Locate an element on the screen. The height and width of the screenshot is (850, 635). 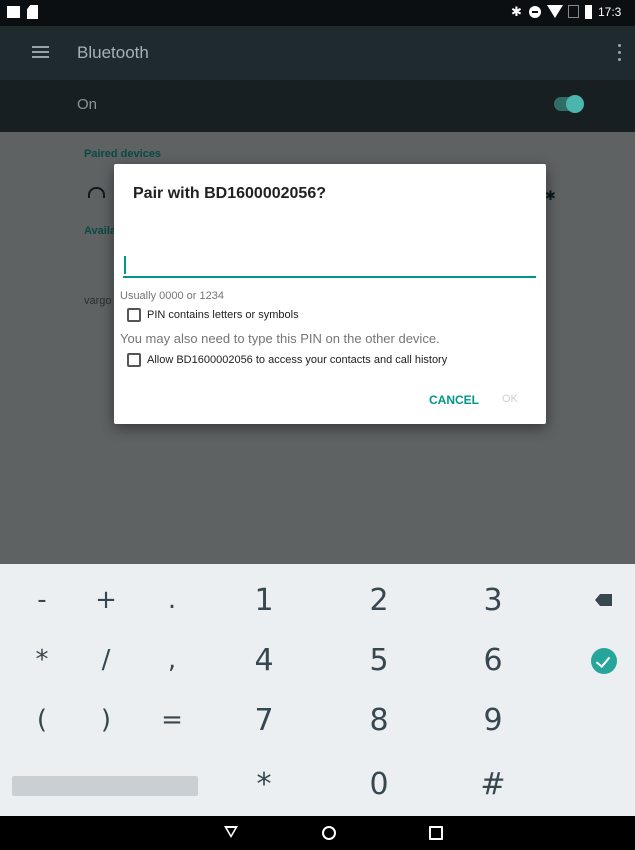
key-3: 3 is located at coordinates (493, 600).